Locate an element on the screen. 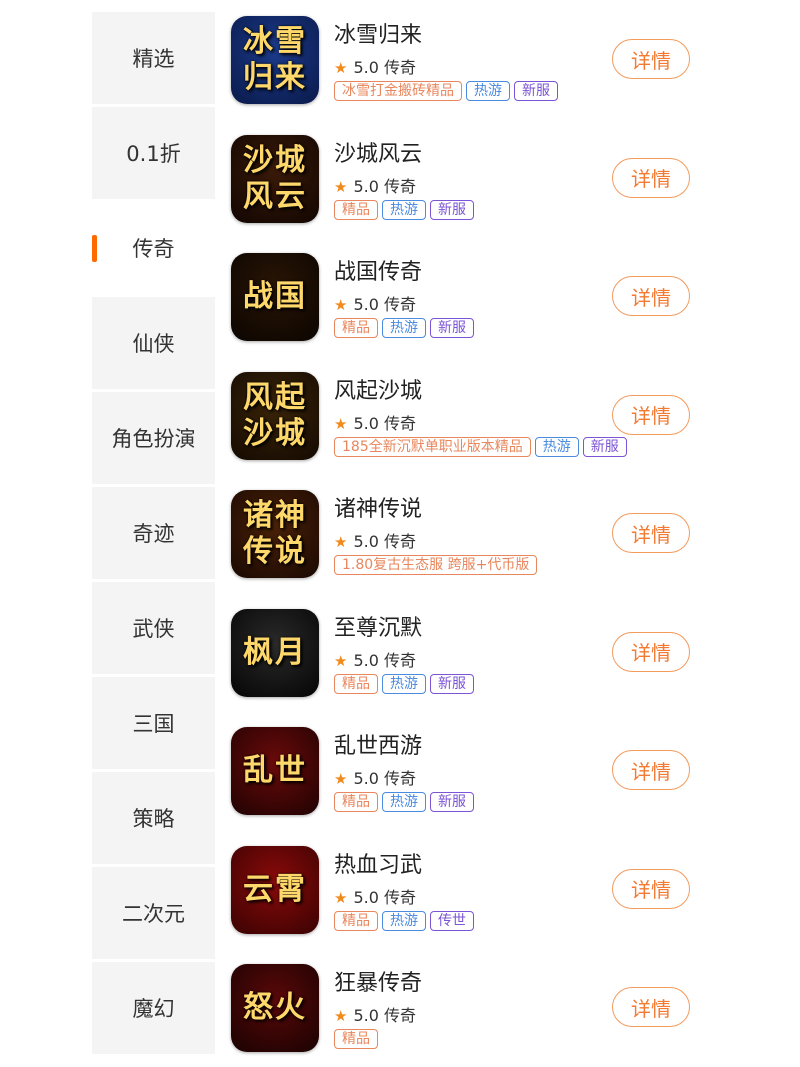 The width and height of the screenshot is (800, 1067). category-item: 武侠 is located at coordinates (153, 628).